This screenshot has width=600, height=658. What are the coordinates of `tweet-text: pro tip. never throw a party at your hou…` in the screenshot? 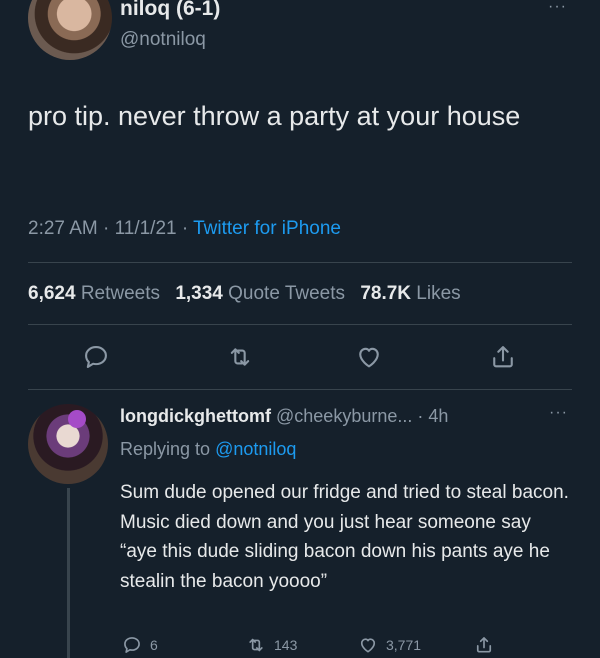 It's located at (274, 116).